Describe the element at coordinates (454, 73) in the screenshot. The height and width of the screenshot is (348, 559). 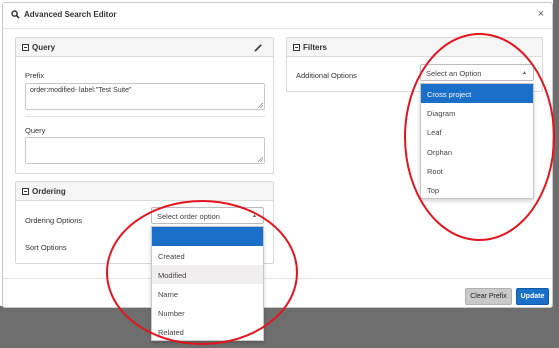
I see `filter-select-placeholder: Select an Option` at that location.